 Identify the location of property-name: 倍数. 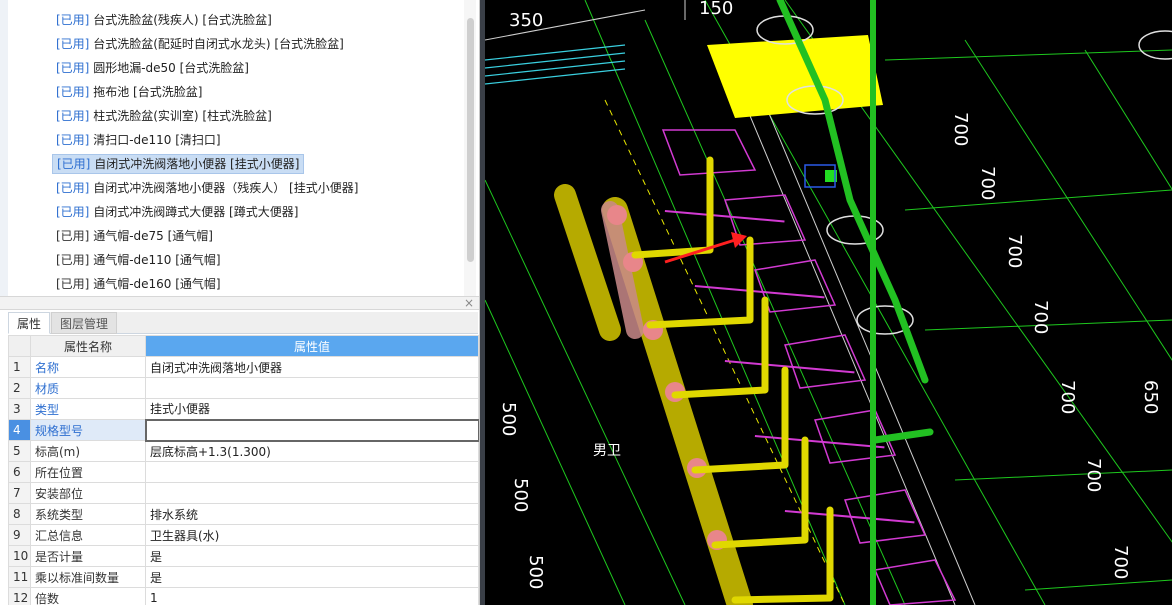
(88, 596).